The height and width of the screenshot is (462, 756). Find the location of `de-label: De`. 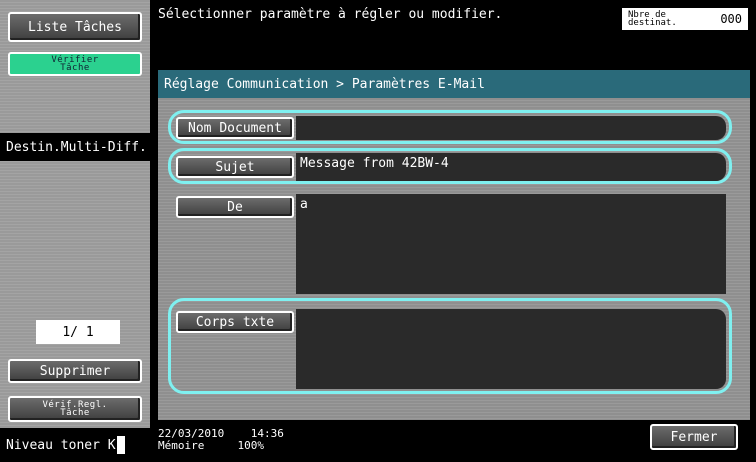

de-label: De is located at coordinates (235, 207).